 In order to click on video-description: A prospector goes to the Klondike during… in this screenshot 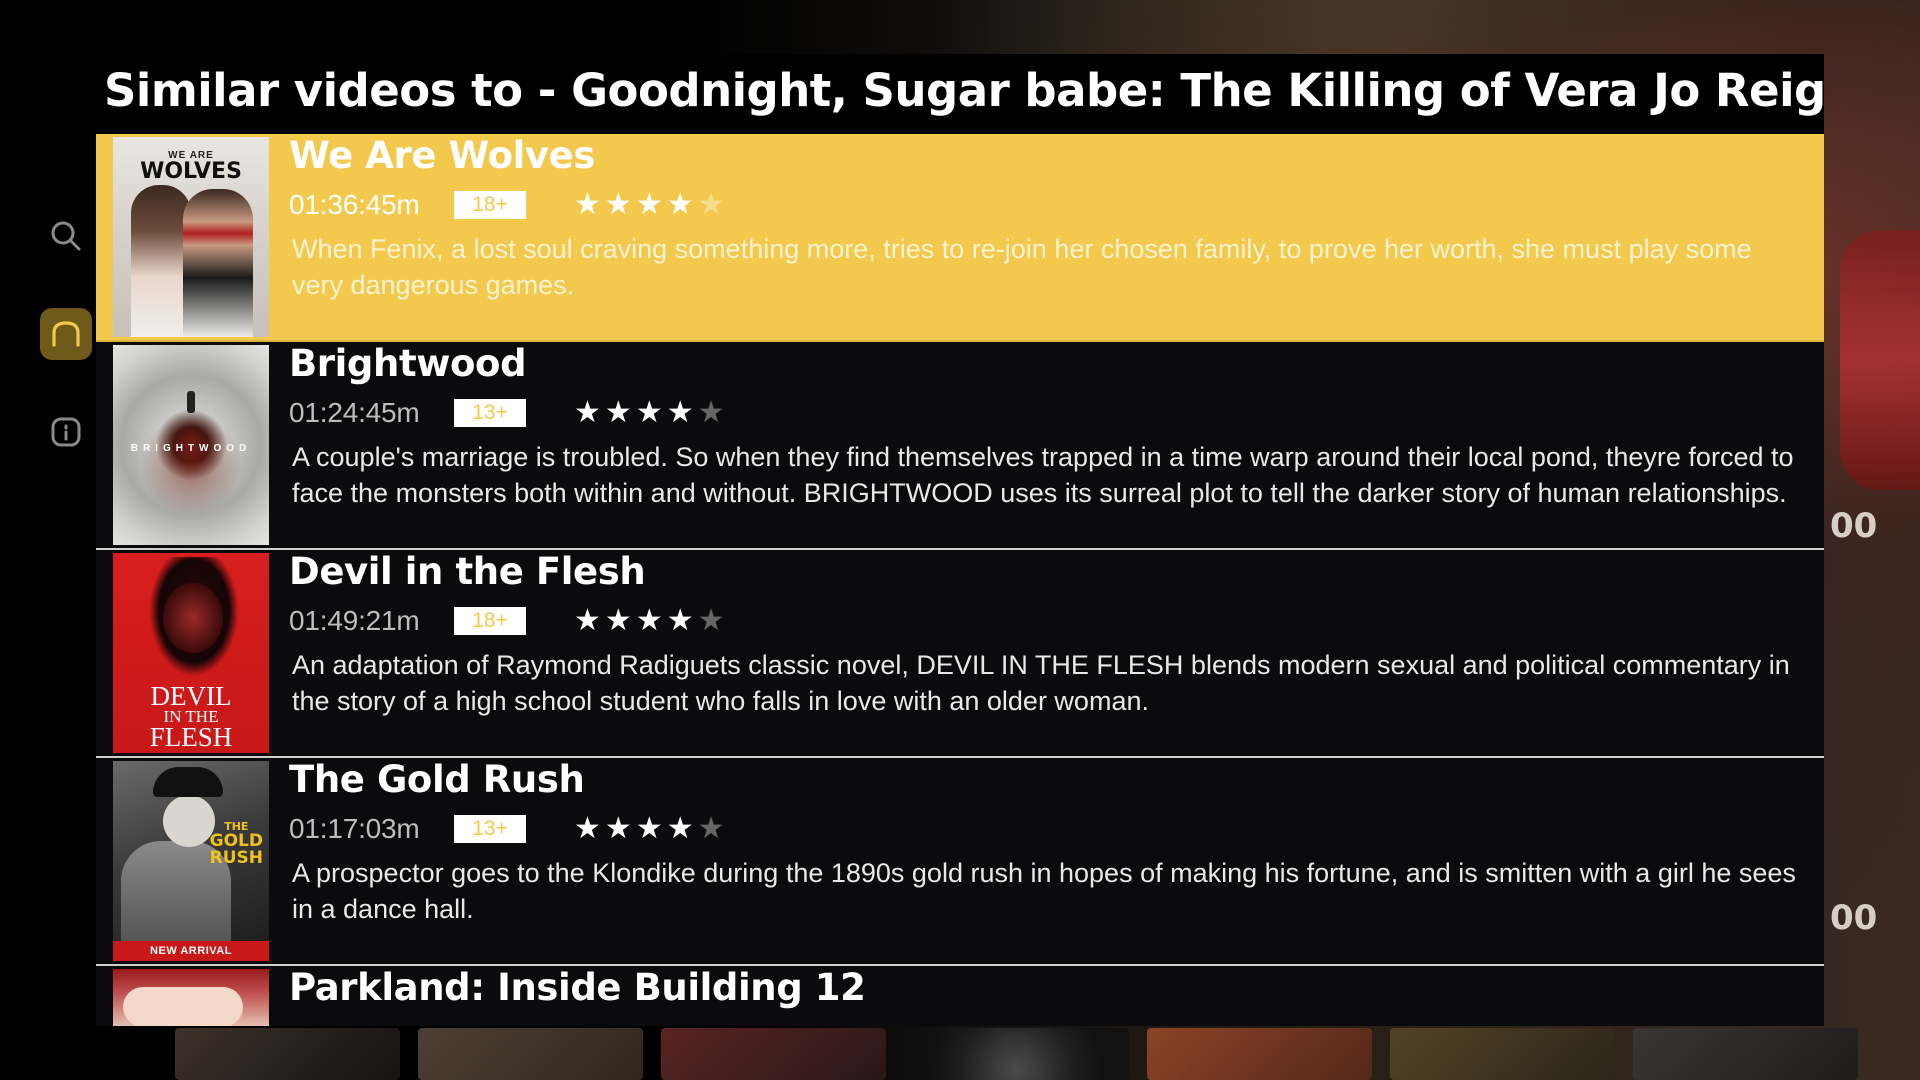, I will do `click(1044, 891)`.